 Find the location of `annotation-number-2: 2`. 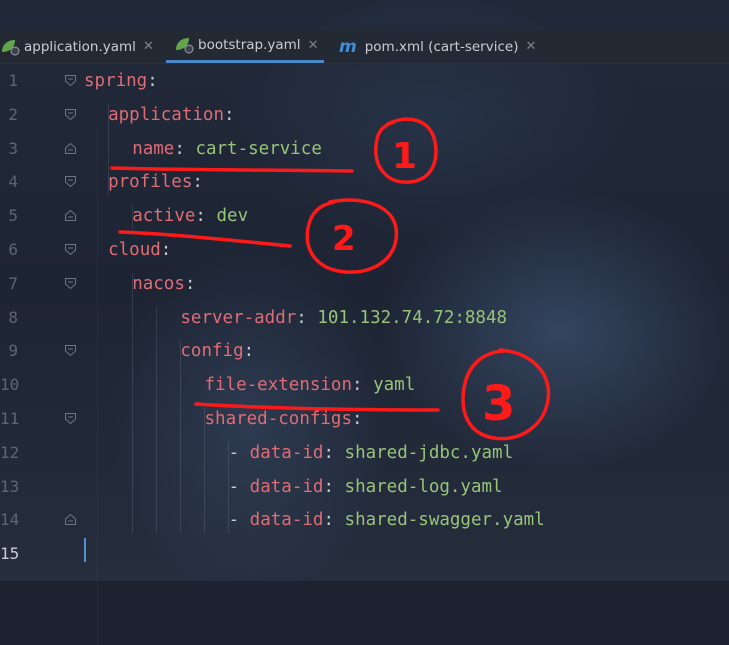

annotation-number-2: 2 is located at coordinates (344, 239).